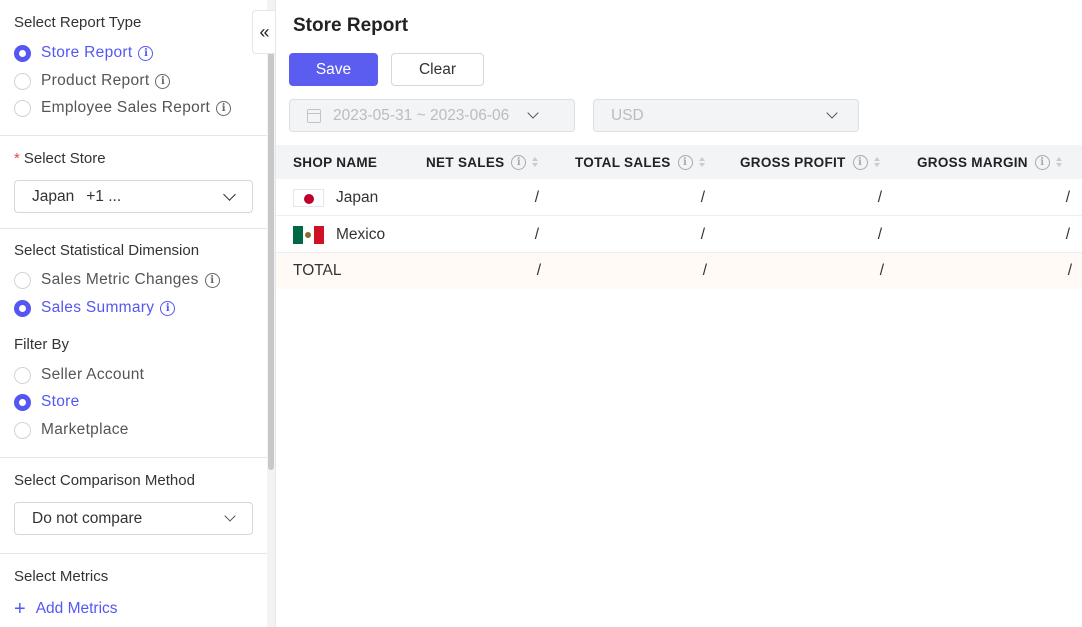  I want to click on comparison-select: Do not compare, so click(133, 518).